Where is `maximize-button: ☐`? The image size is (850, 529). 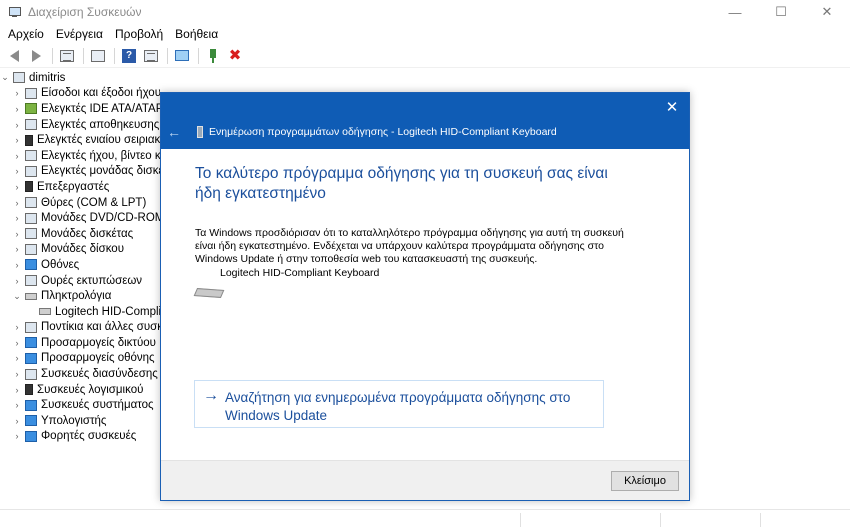
maximize-button: ☐ is located at coordinates (781, 12).